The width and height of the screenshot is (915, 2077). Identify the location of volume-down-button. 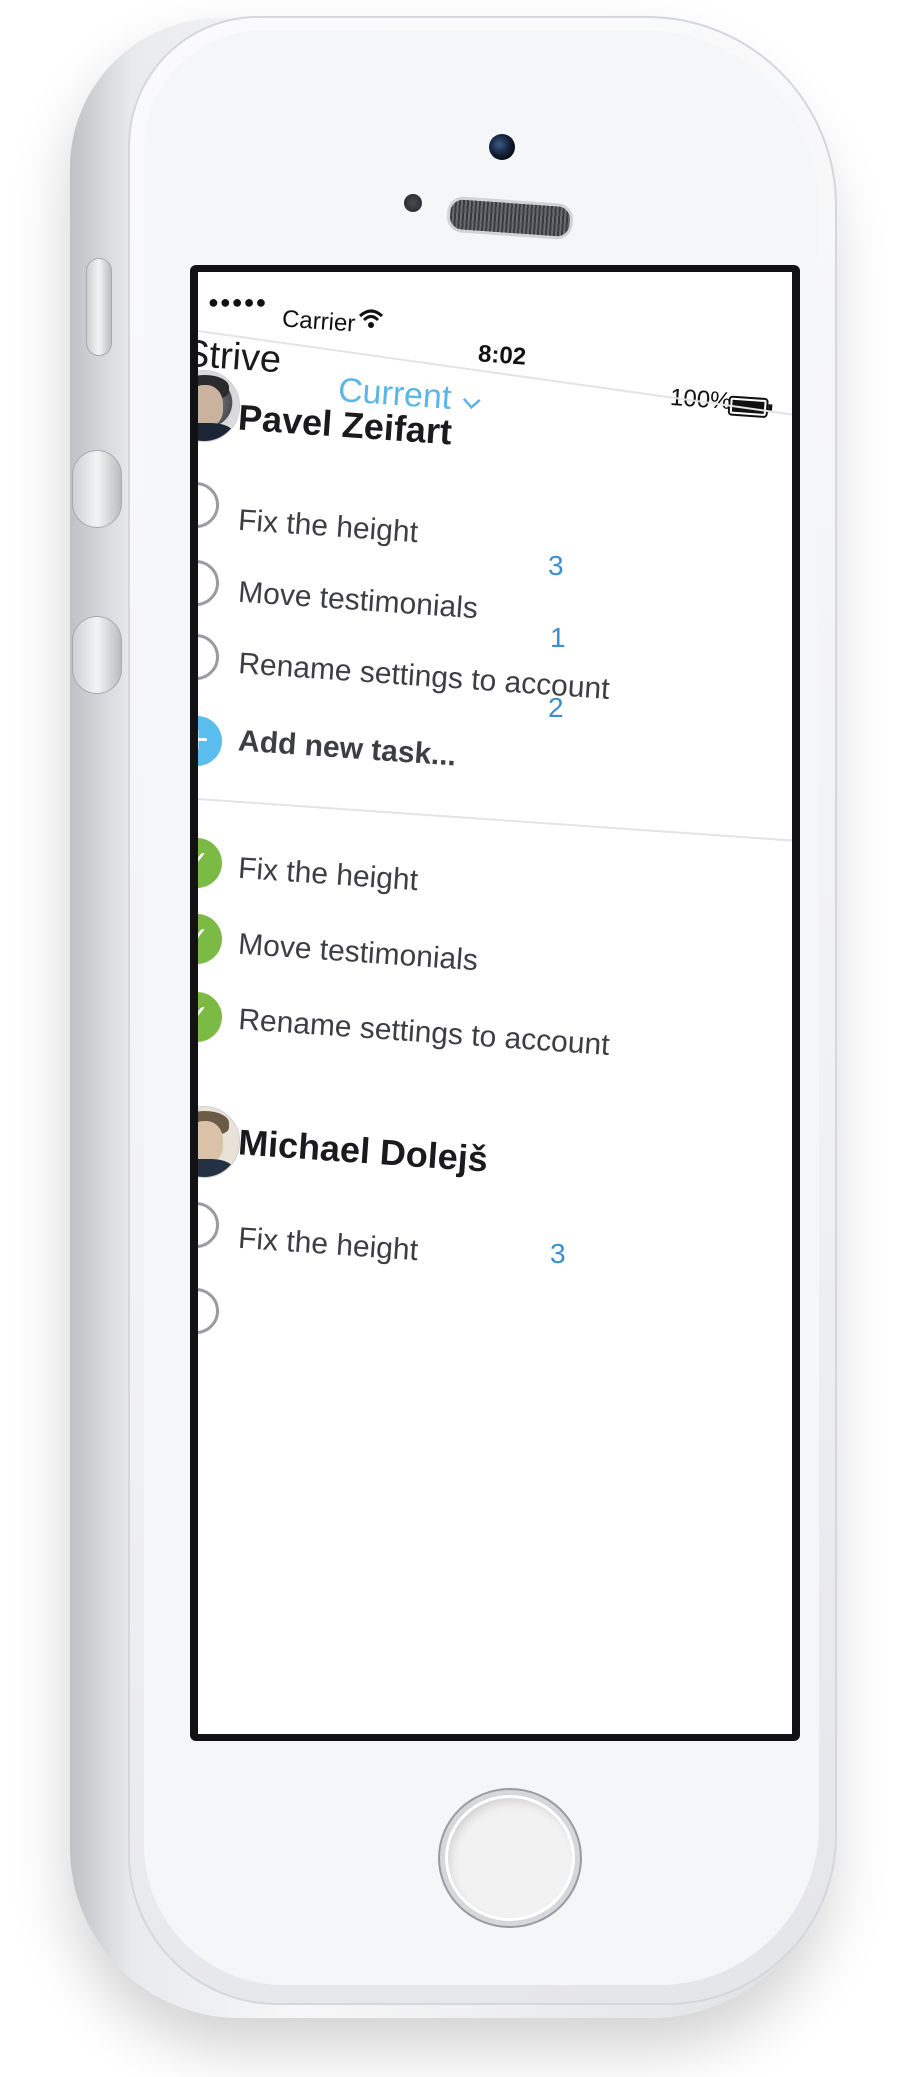
(97, 655).